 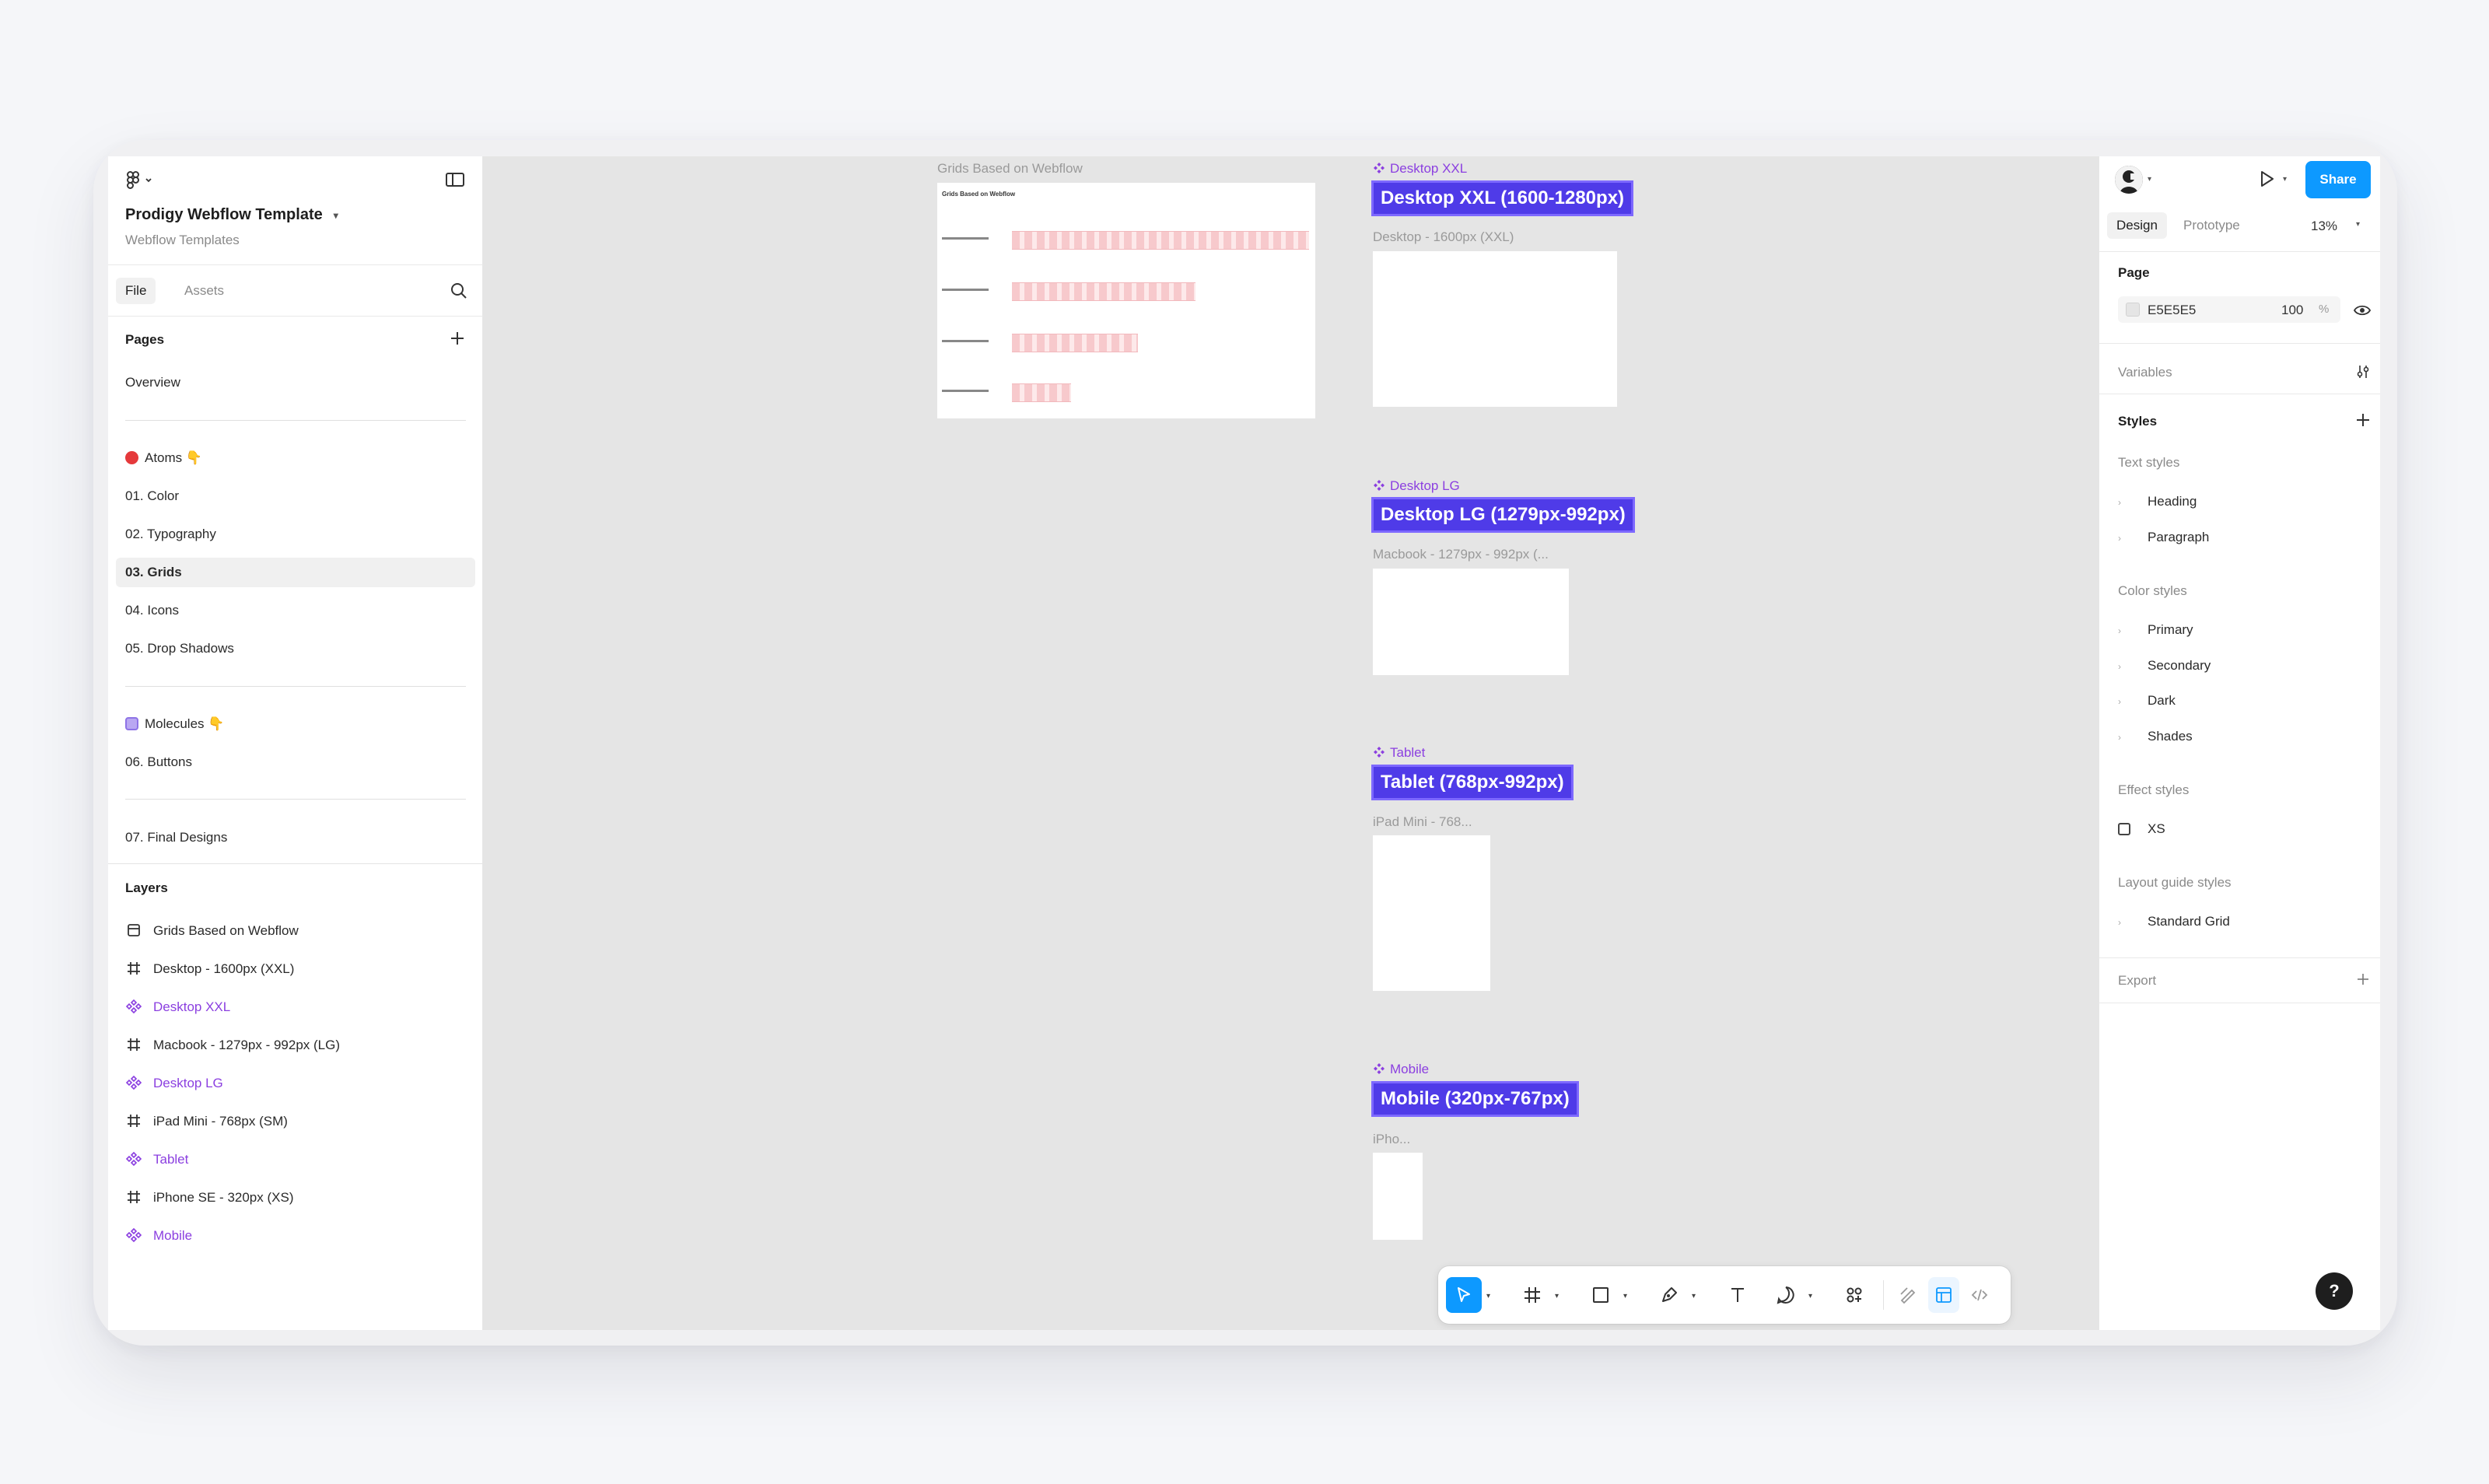 What do you see at coordinates (296, 648) in the screenshot?
I see `page-item-drop-shadows: 05. Drop Shadows` at bounding box center [296, 648].